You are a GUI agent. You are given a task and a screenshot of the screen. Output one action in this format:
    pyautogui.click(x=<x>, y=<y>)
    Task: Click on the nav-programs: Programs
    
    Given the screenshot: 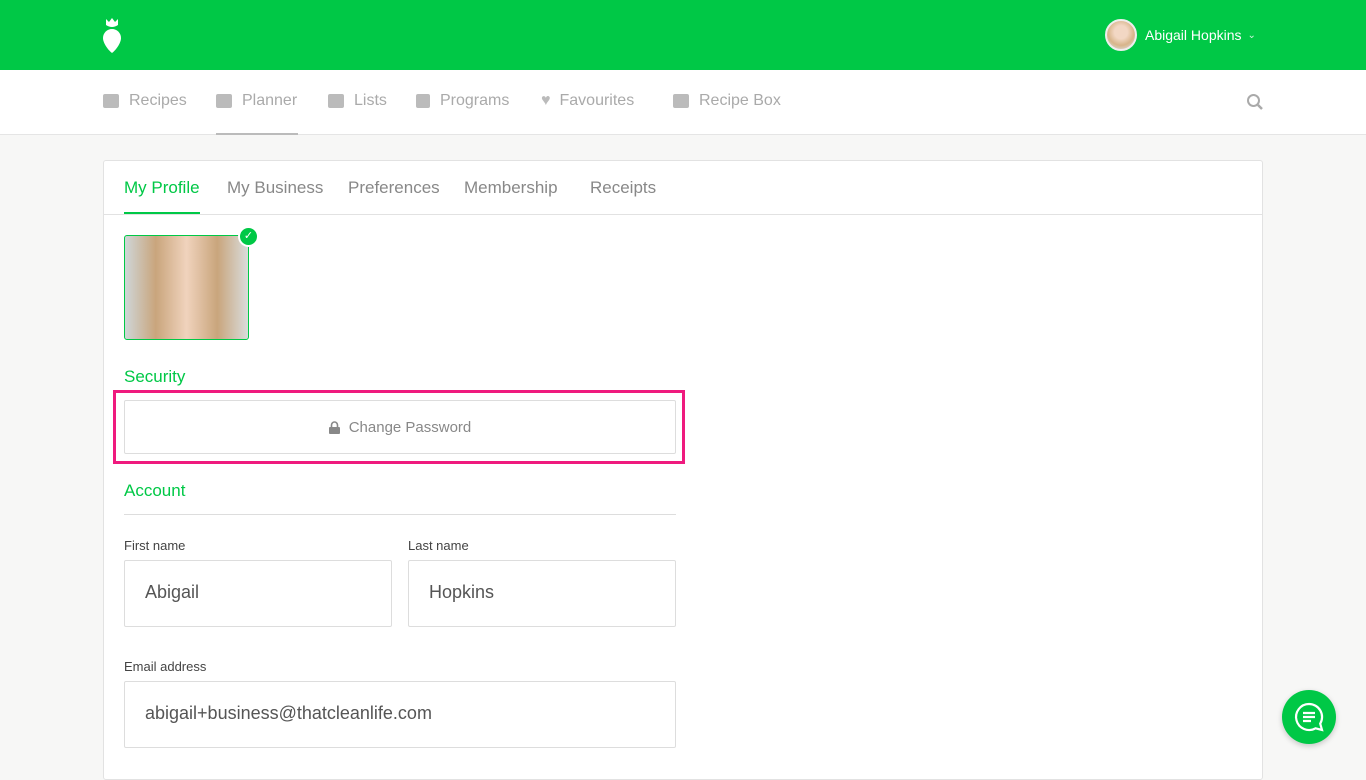 What is the action you would take?
    pyautogui.click(x=462, y=101)
    